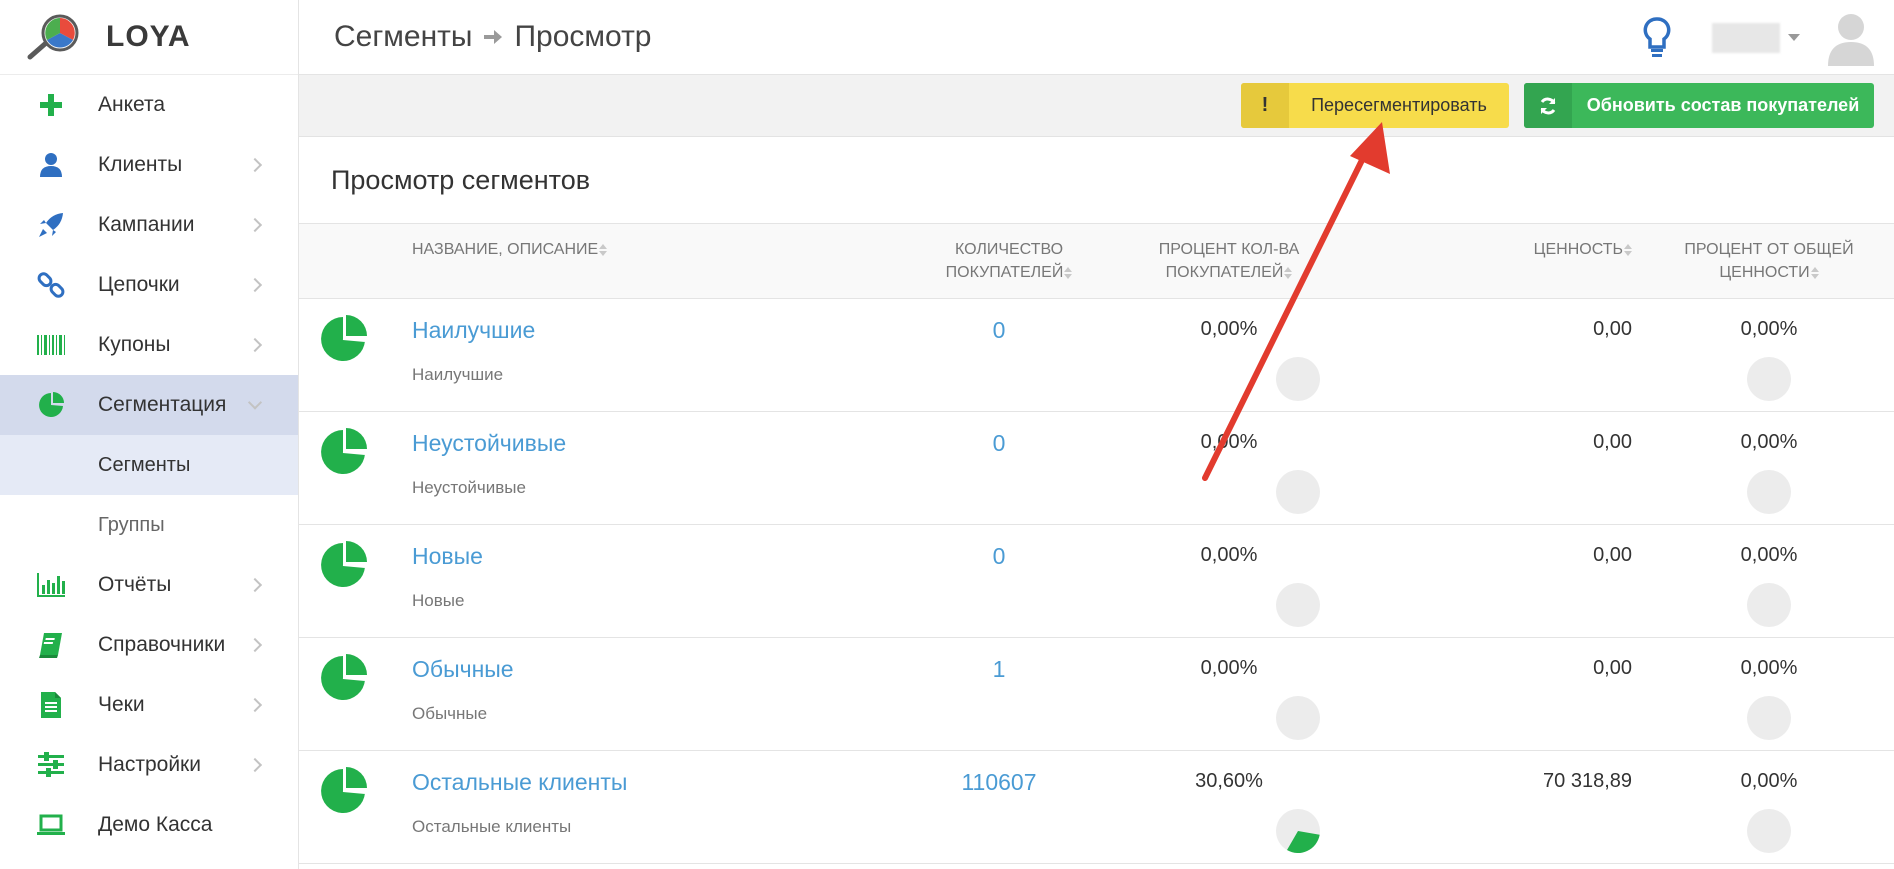  What do you see at coordinates (492, 826) in the screenshot?
I see `segment-description: Остальные клиенты` at bounding box center [492, 826].